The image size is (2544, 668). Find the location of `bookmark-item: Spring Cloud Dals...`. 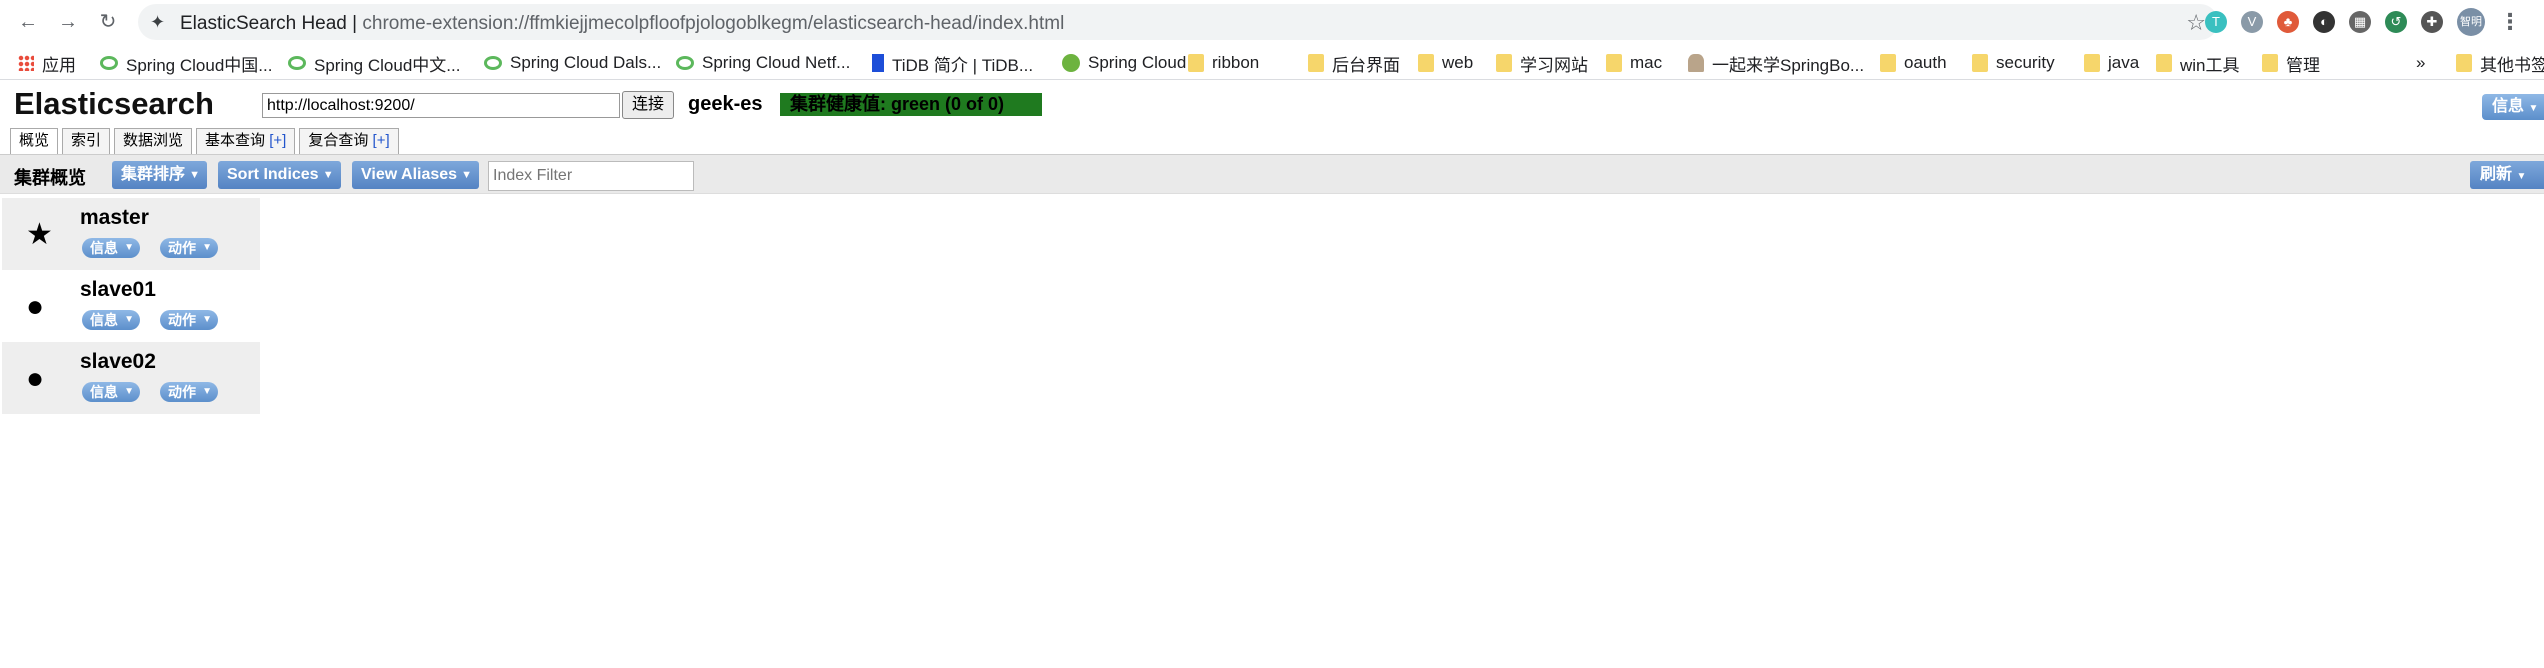

bookmark-item: Spring Cloud Dals... is located at coordinates (572, 63).